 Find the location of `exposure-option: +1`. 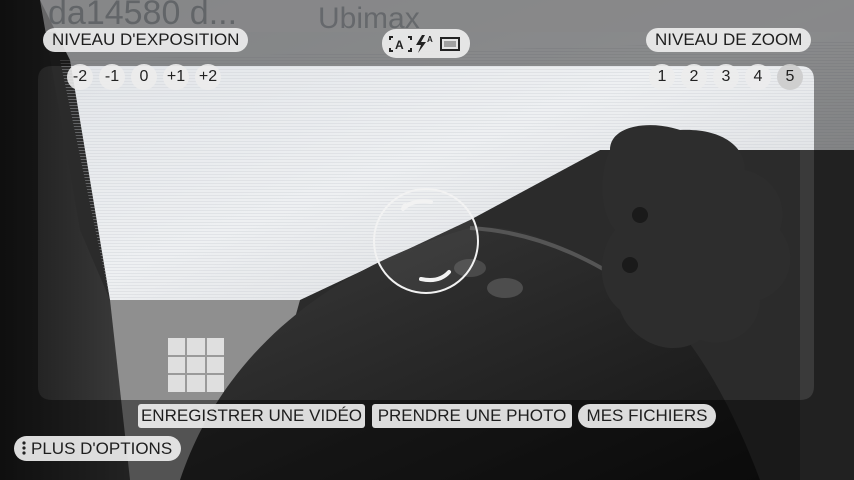

exposure-option: +1 is located at coordinates (176, 77).